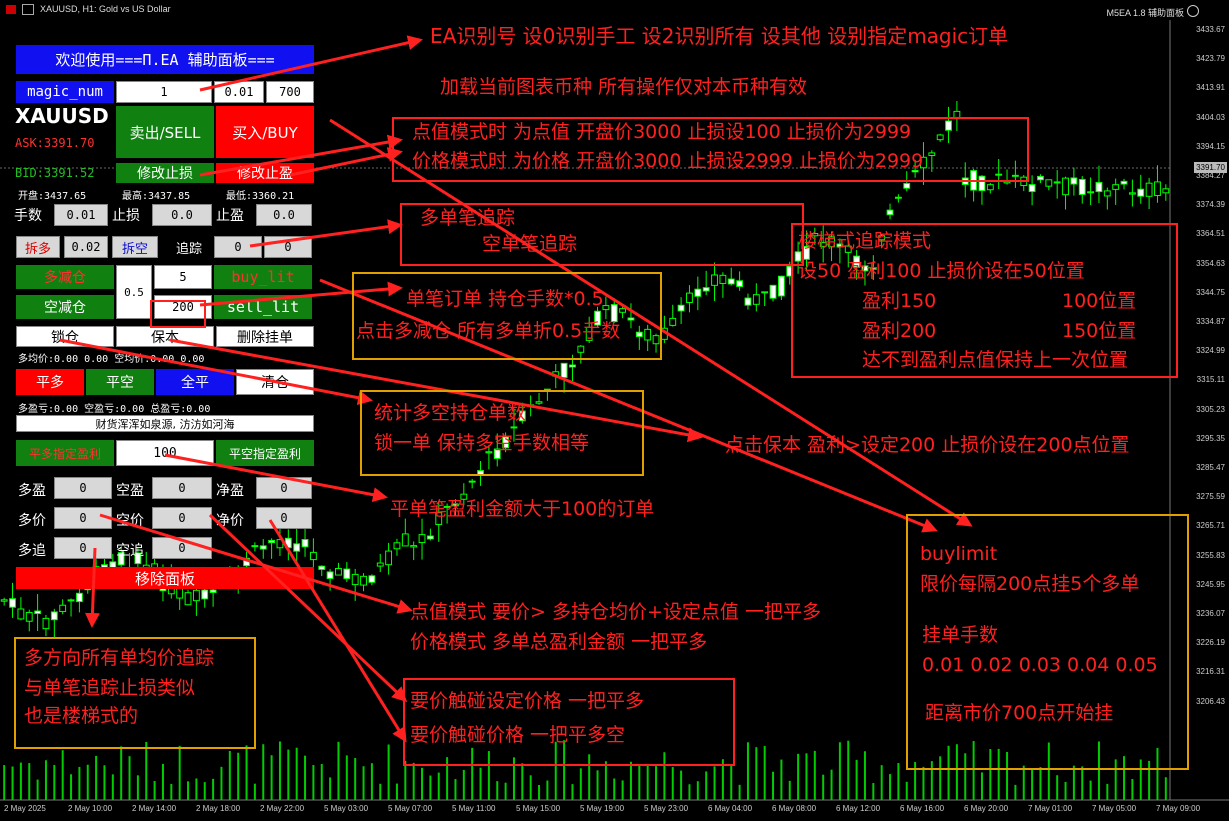 This screenshot has height=821, width=1229. I want to click on arrow-target, so click(276, 478).